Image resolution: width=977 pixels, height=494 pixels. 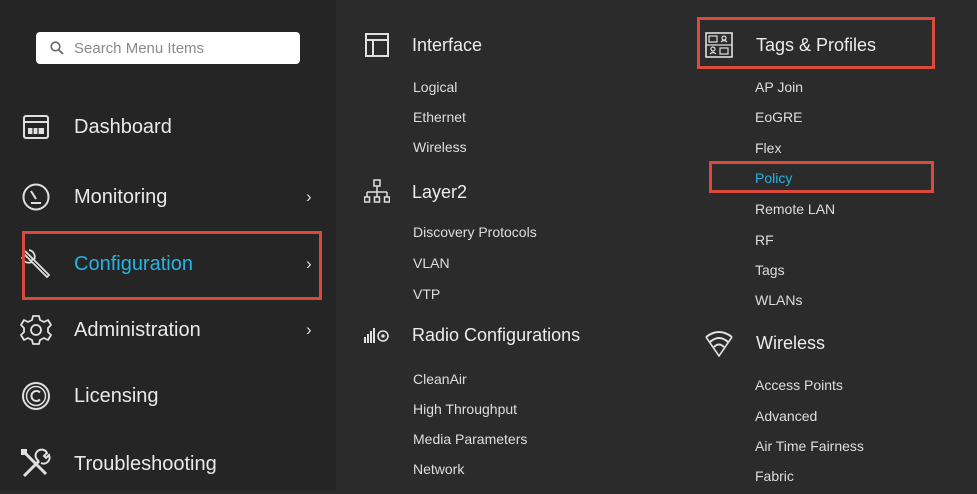 I want to click on section-wireless: Wireless, so click(x=764, y=343).